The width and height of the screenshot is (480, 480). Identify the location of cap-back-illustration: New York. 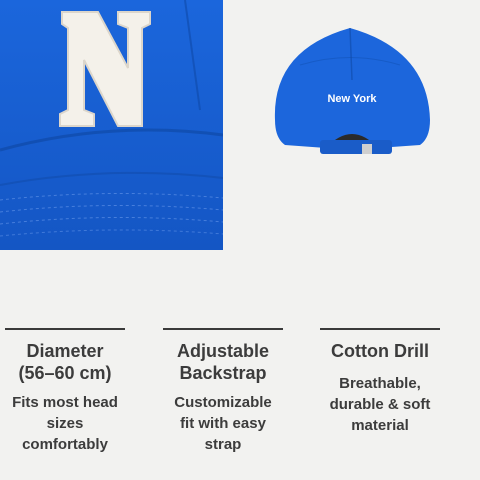
(352, 90).